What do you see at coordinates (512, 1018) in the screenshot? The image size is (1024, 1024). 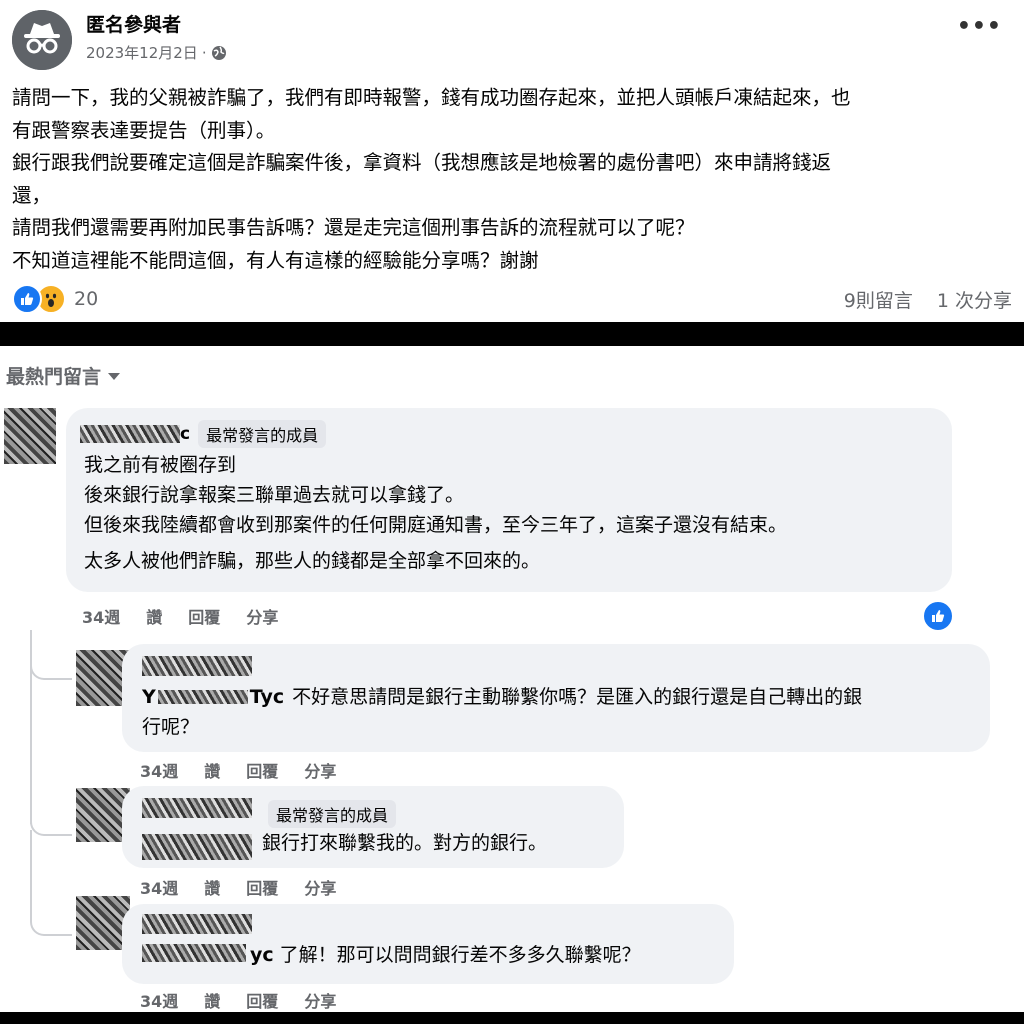 I see `bottom-border` at bounding box center [512, 1018].